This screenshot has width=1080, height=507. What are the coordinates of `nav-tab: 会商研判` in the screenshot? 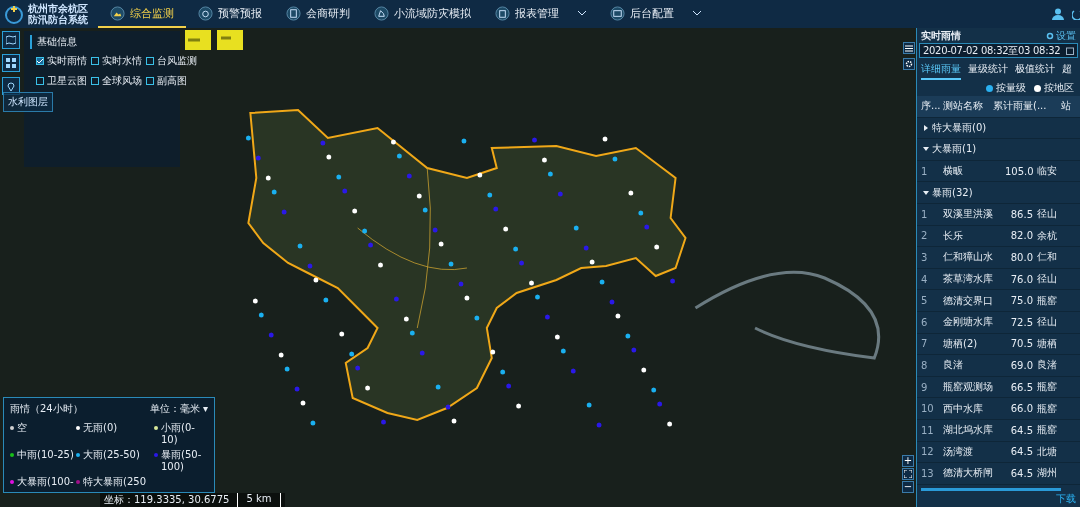 It's located at (318, 14).